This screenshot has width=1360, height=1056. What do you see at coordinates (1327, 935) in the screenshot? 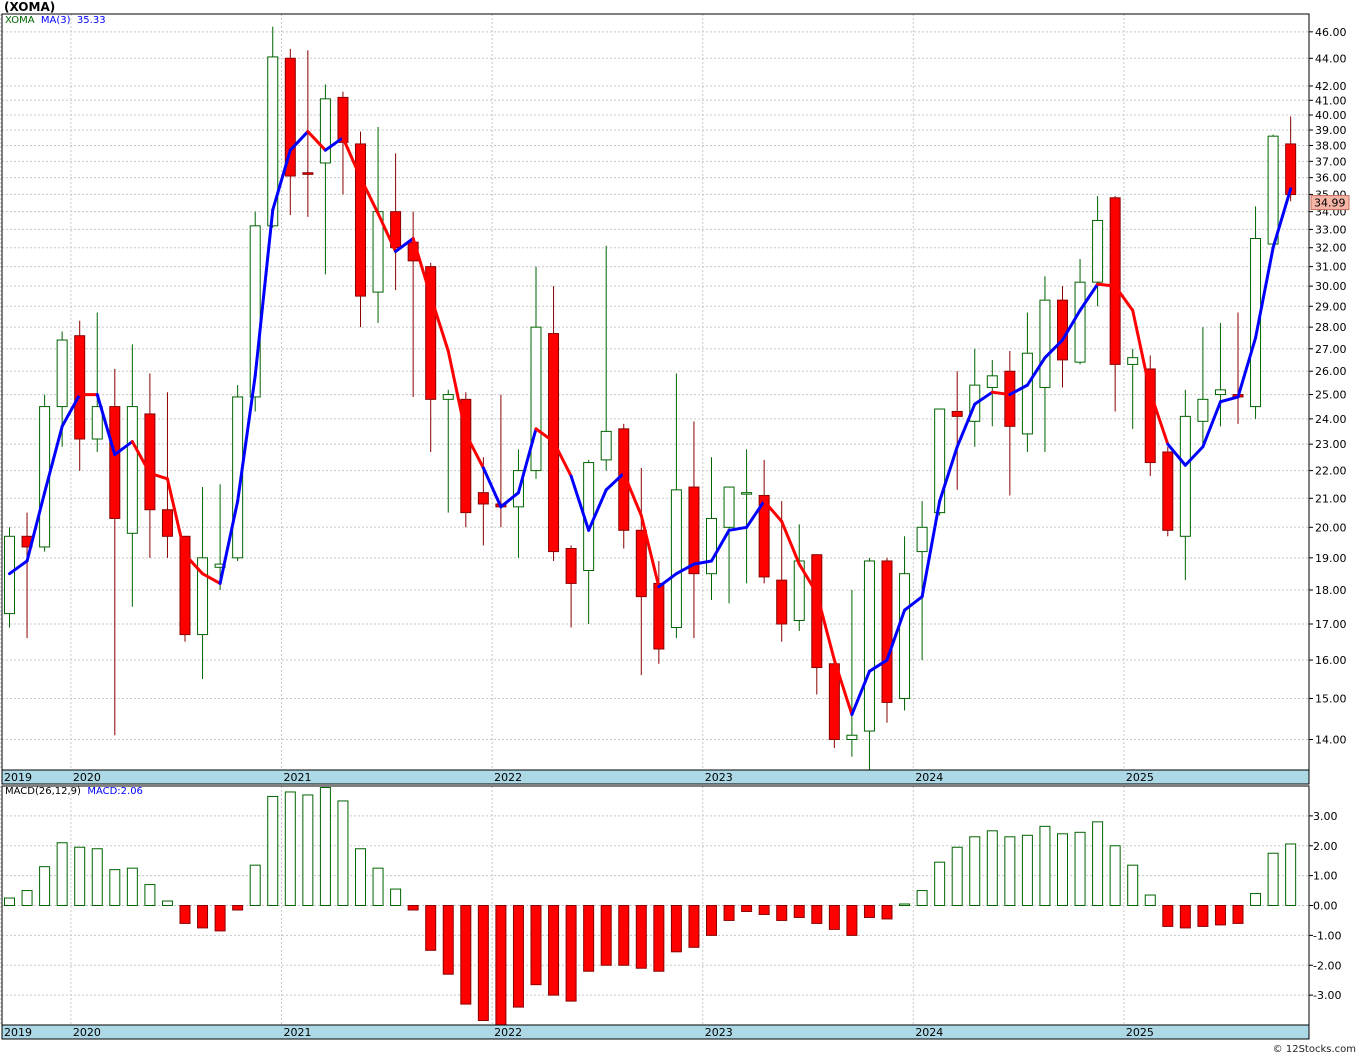
I see `macd-y-tick-label: -1.00` at bounding box center [1327, 935].